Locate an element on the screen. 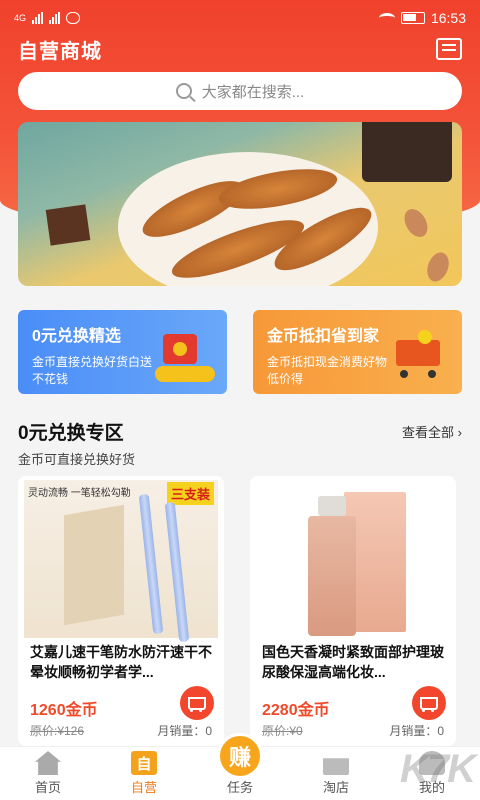 This screenshot has height=800, width=480. product-image: 灵动流畅 一笔轻松勾勒 三支装 is located at coordinates (121, 561).